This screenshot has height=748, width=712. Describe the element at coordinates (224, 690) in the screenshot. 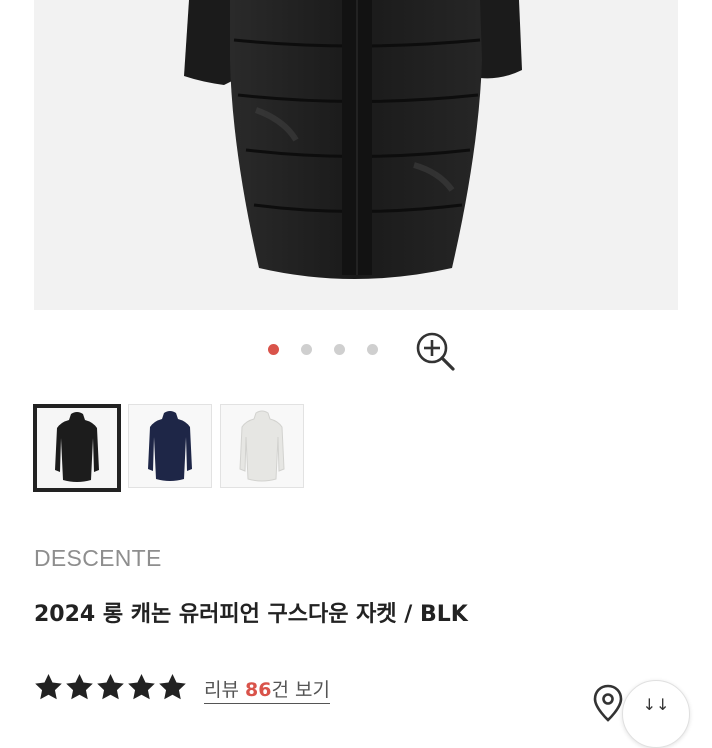

I see `review-prefix: 리뷰` at that location.